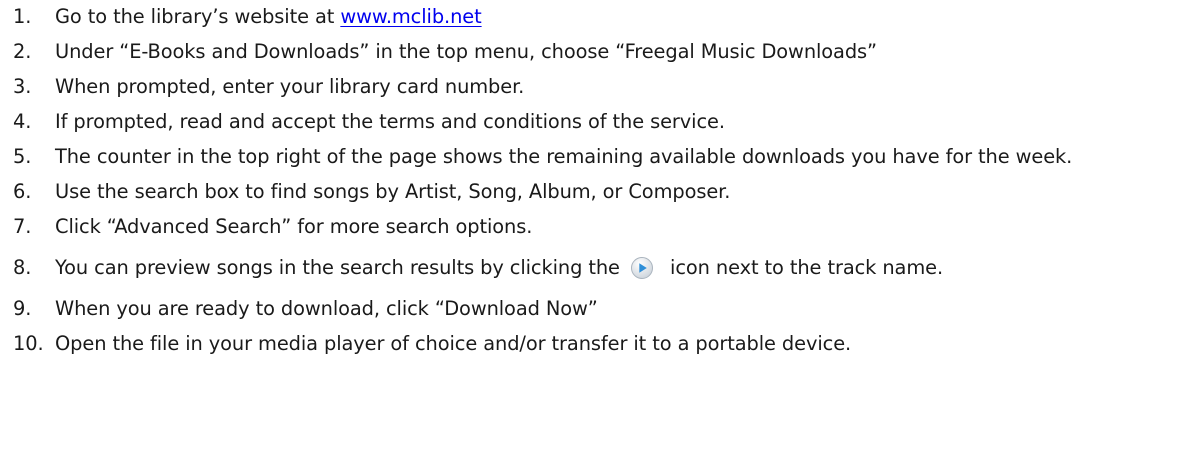 This screenshot has height=461, width=1199. What do you see at coordinates (807, 267) in the screenshot?
I see `step-text-after-icon: icon next to the track name.` at bounding box center [807, 267].